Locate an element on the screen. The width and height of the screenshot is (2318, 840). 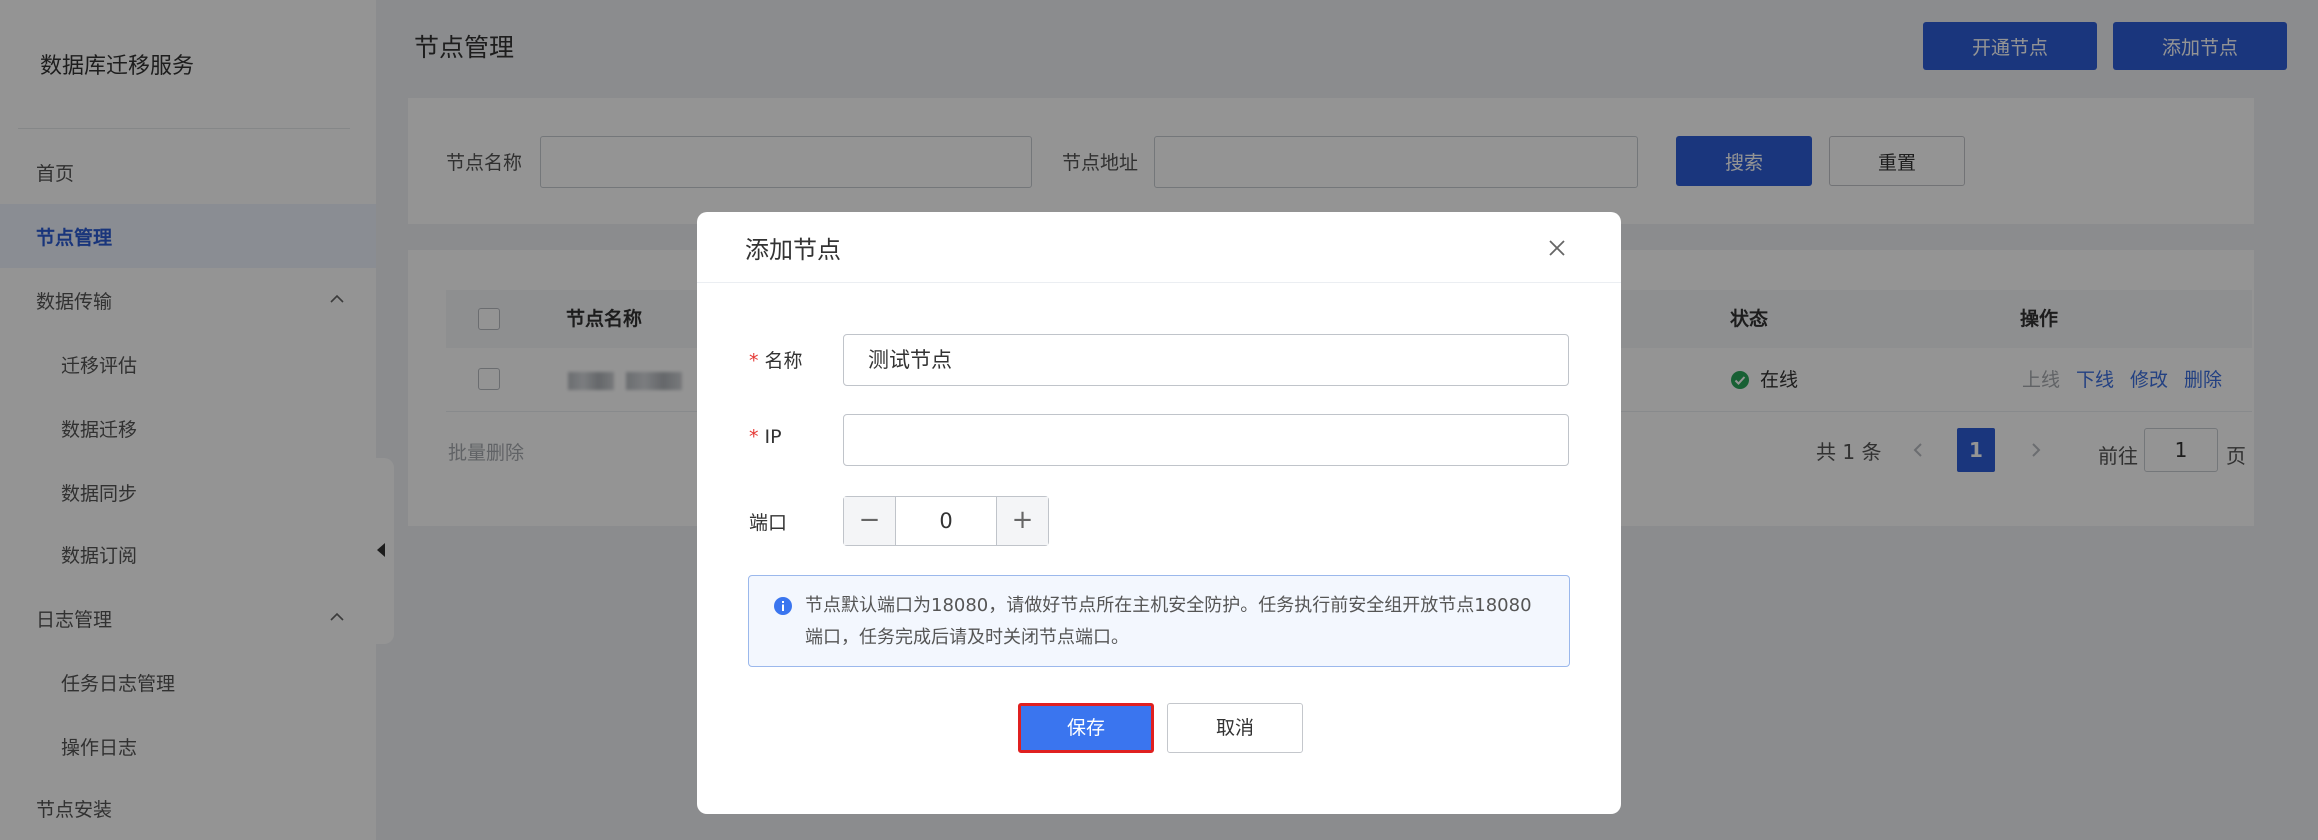
increment-button: + is located at coordinates (1022, 521).